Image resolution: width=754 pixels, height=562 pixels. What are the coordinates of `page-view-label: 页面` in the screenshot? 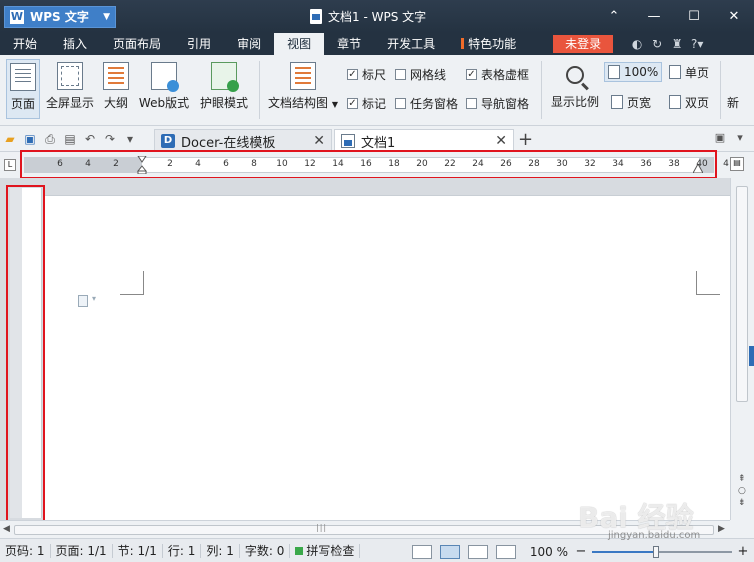 It's located at (22, 104).